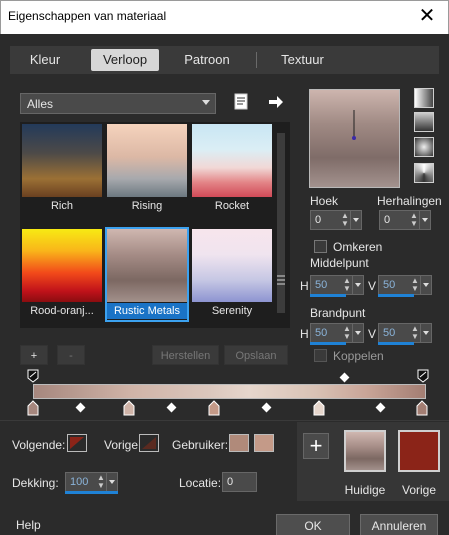  Describe the element at coordinates (313, 524) in the screenshot. I see `ok-button: OK` at that location.